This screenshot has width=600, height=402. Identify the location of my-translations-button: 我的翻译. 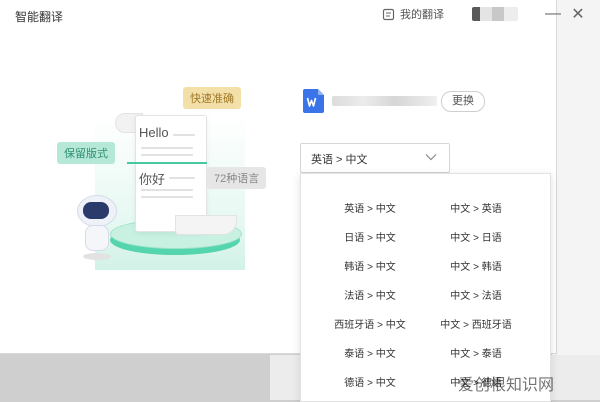
(413, 14).